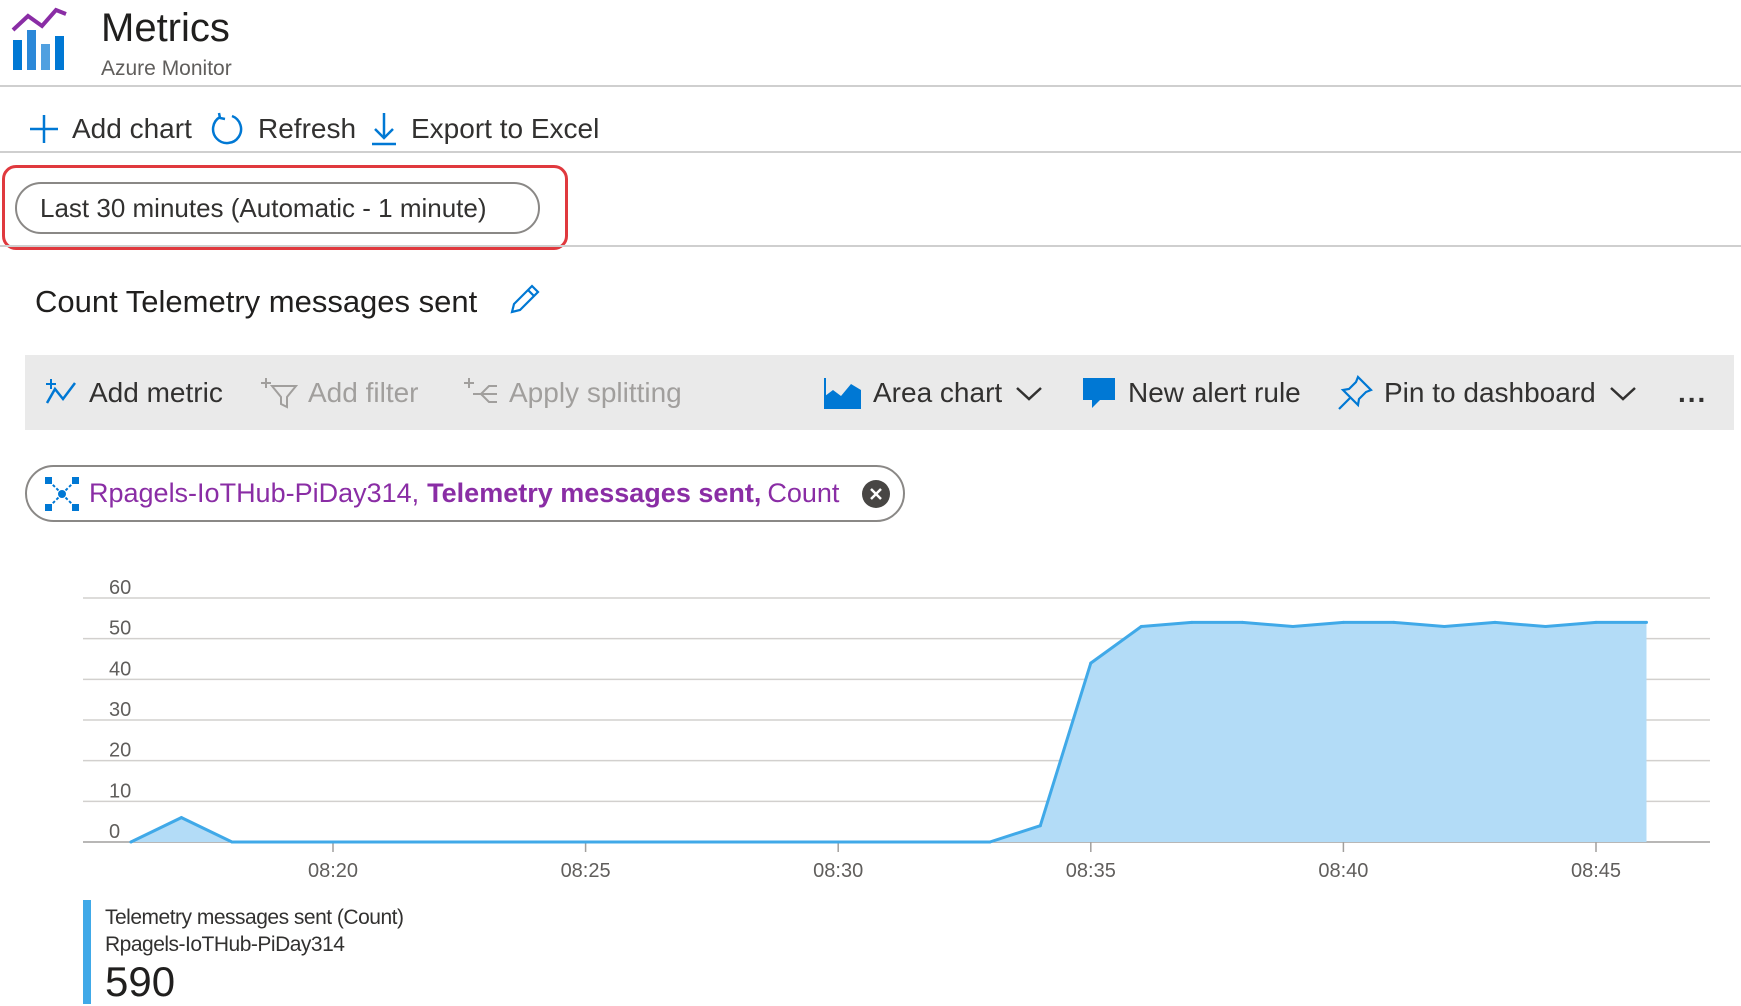 This screenshot has width=1741, height=1006. I want to click on remove-metric-icon, so click(876, 494).